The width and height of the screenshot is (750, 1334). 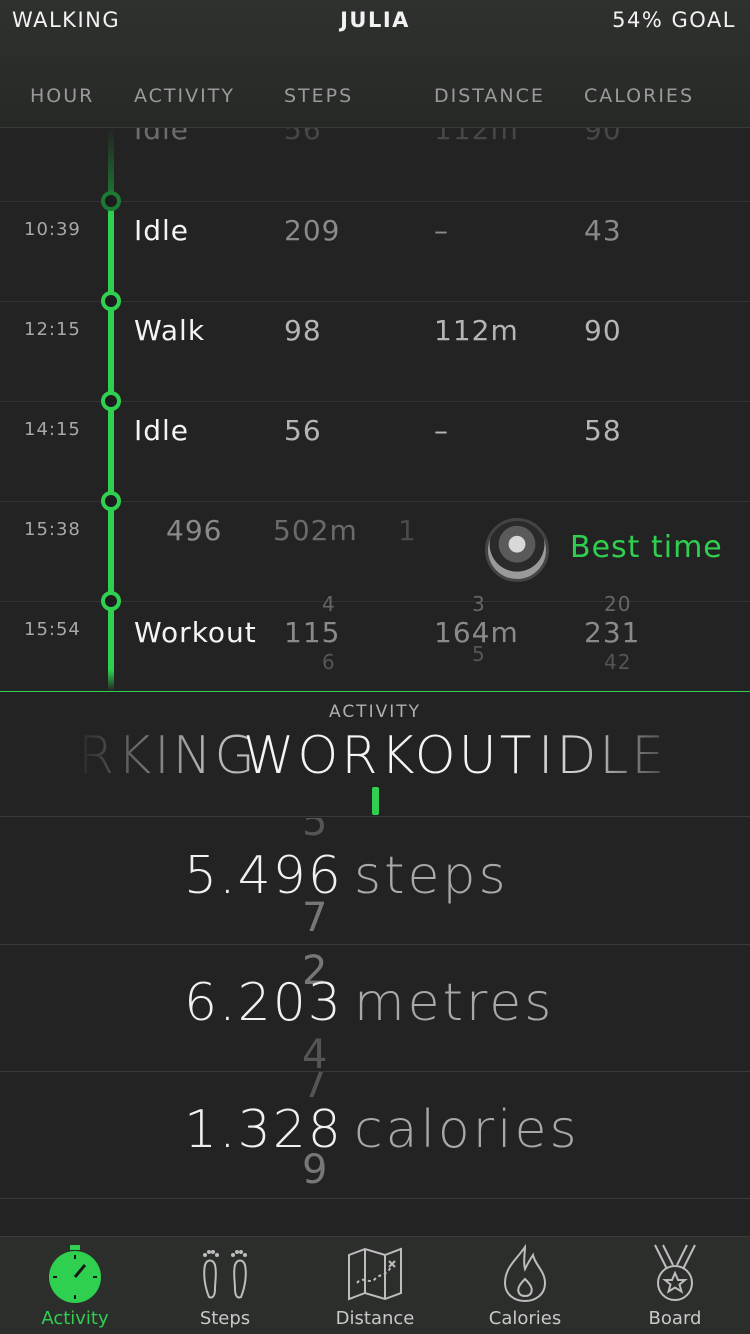 I want to click on table-row: 15:54 Workout 115 4 6 164m 3 5 231 20 42, so click(x=375, y=641).